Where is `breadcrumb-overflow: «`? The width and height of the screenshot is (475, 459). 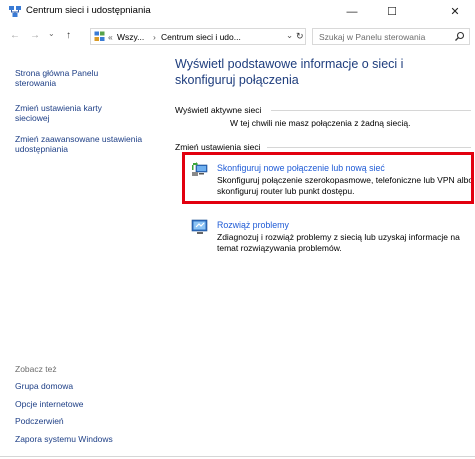 breadcrumb-overflow: « is located at coordinates (110, 37).